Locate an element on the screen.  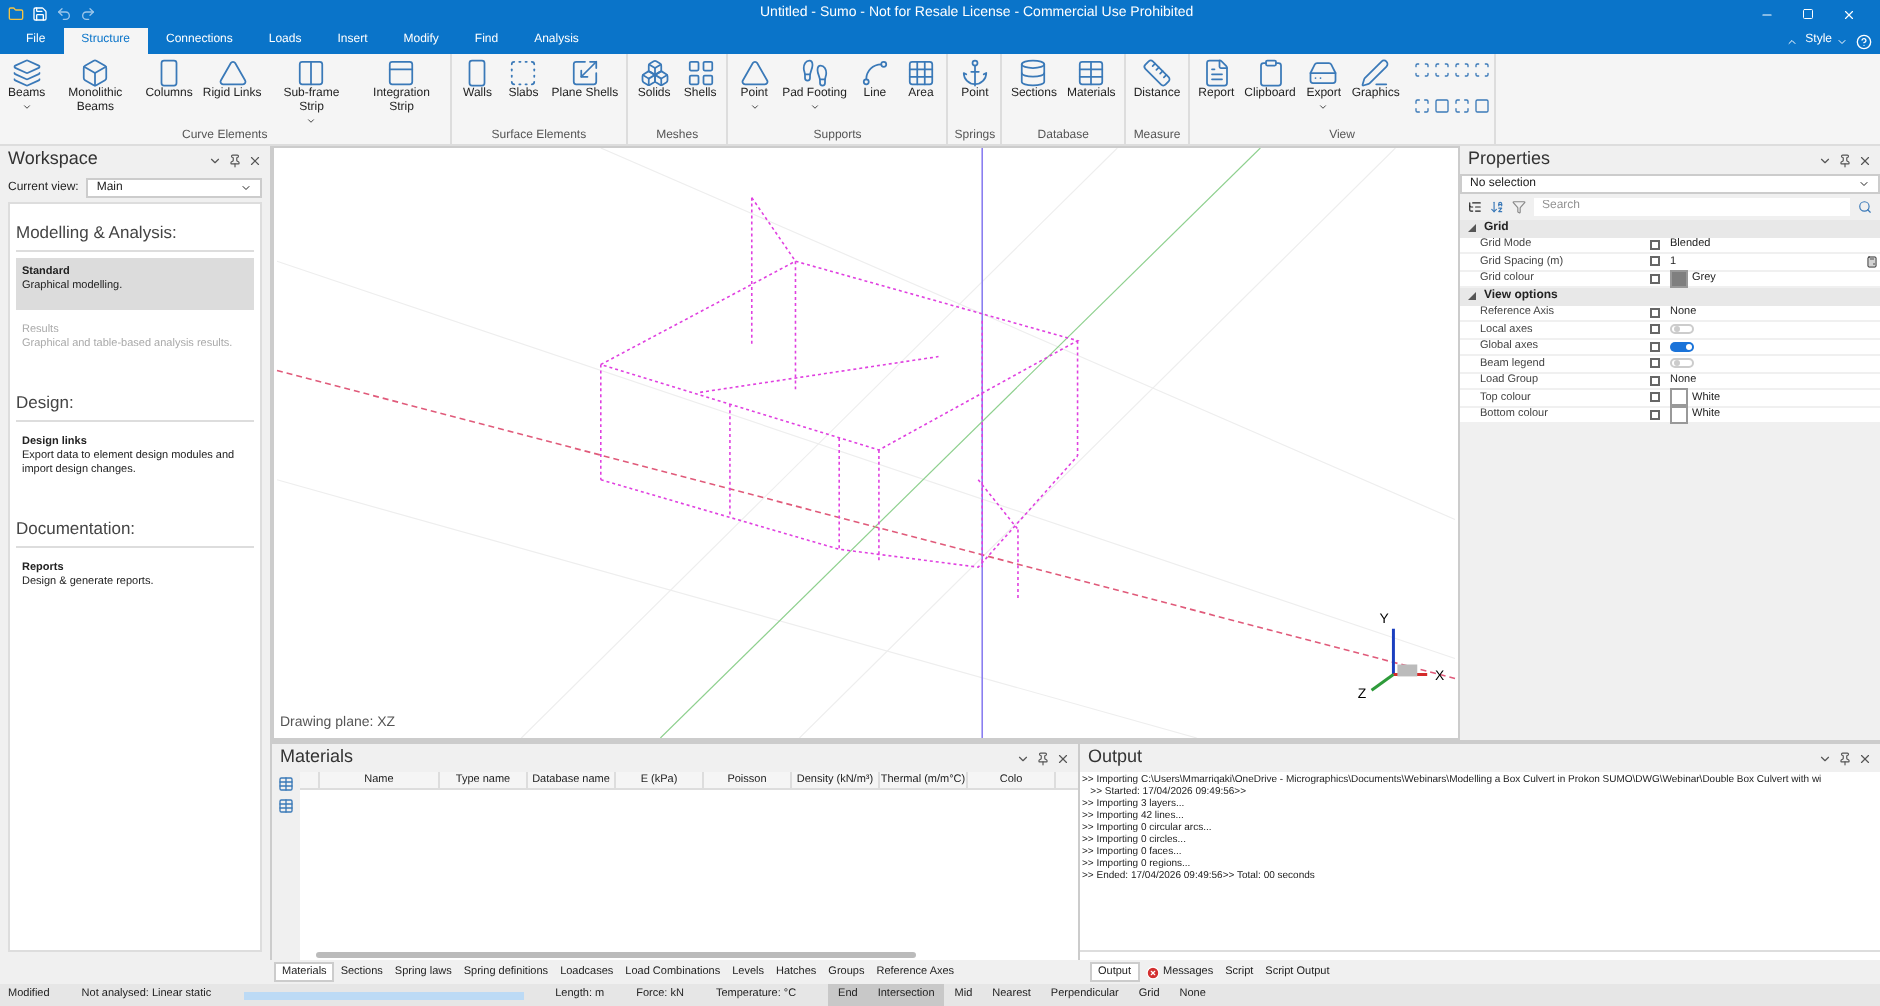
section-heading: Documentation: is located at coordinates (135, 532).